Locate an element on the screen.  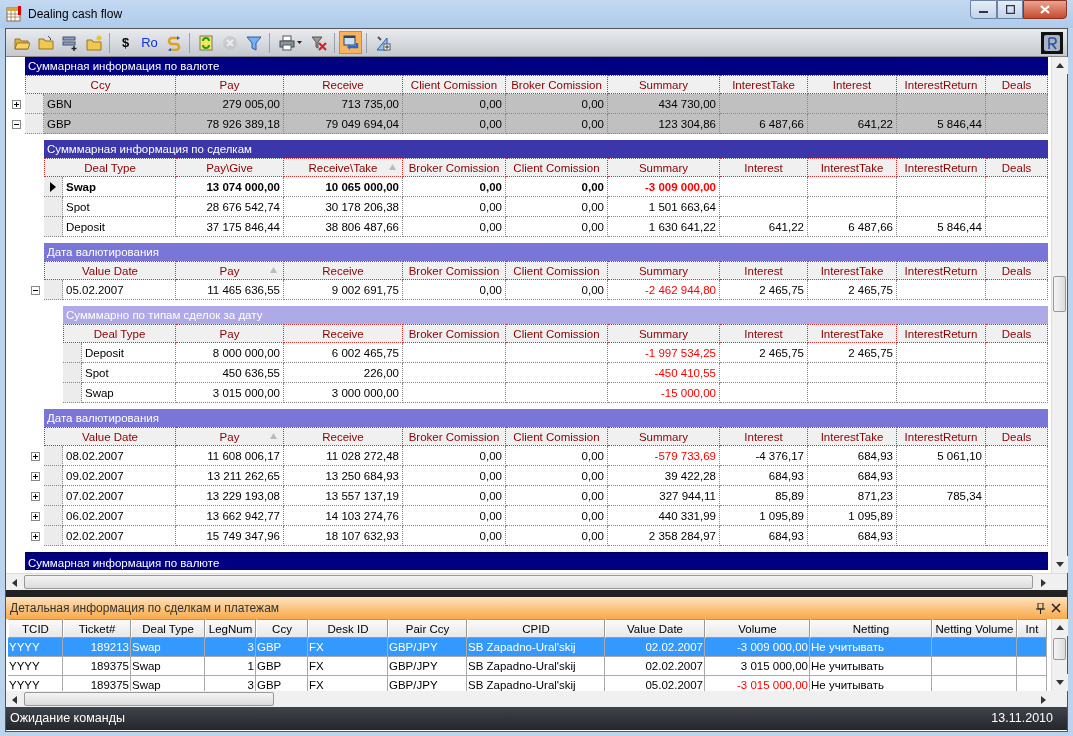
column-header: LegNum is located at coordinates (230, 628).